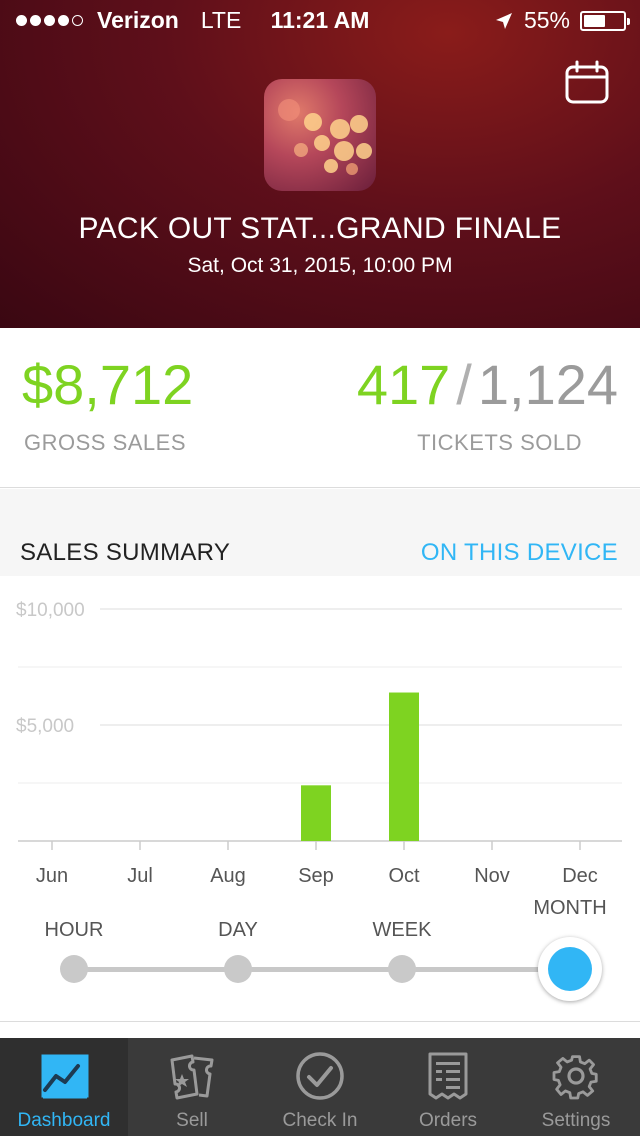 The height and width of the screenshot is (1136, 640). I want to click on tickets-sold-label: TICKETS SOLD, so click(499, 442).